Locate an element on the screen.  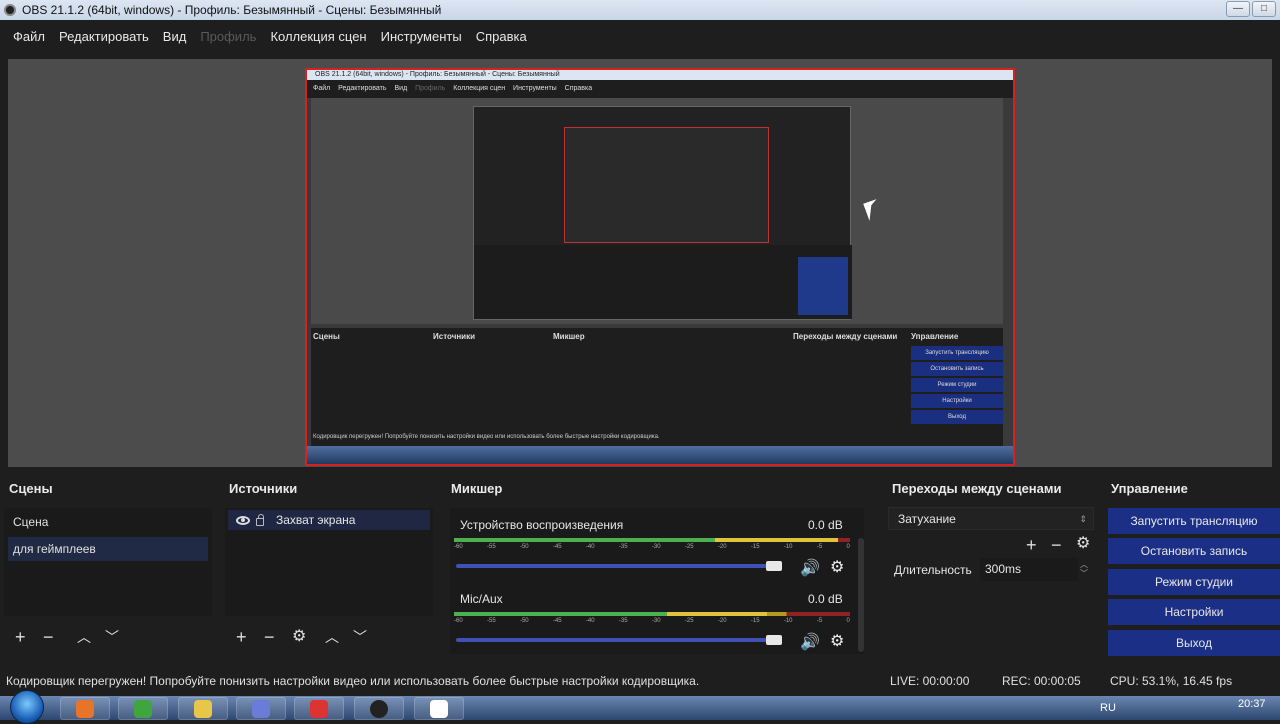
sources-dock-title: Источники is located at coordinates (263, 488).